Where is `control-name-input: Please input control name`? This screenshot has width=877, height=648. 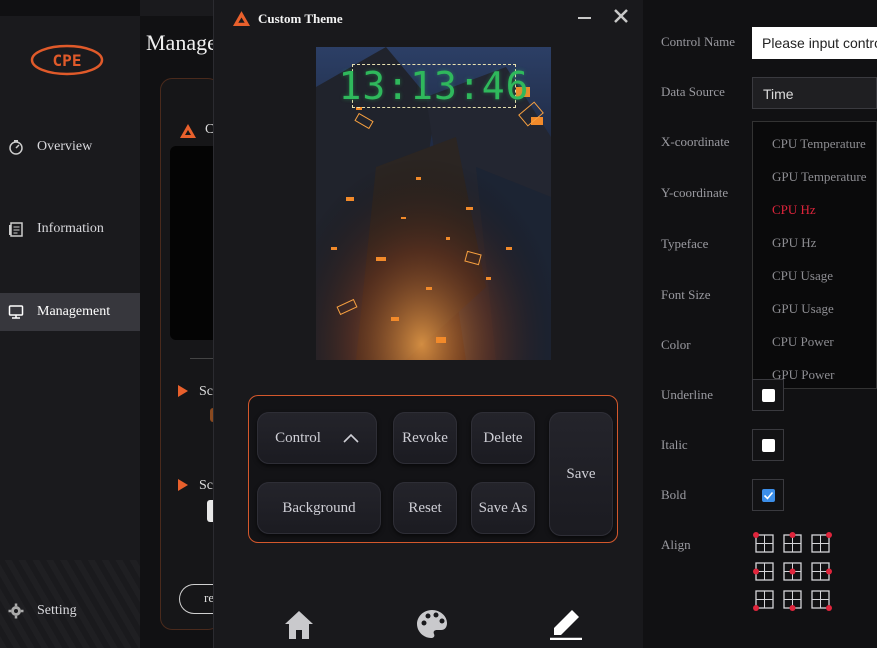
control-name-input: Please input control name is located at coordinates (814, 43).